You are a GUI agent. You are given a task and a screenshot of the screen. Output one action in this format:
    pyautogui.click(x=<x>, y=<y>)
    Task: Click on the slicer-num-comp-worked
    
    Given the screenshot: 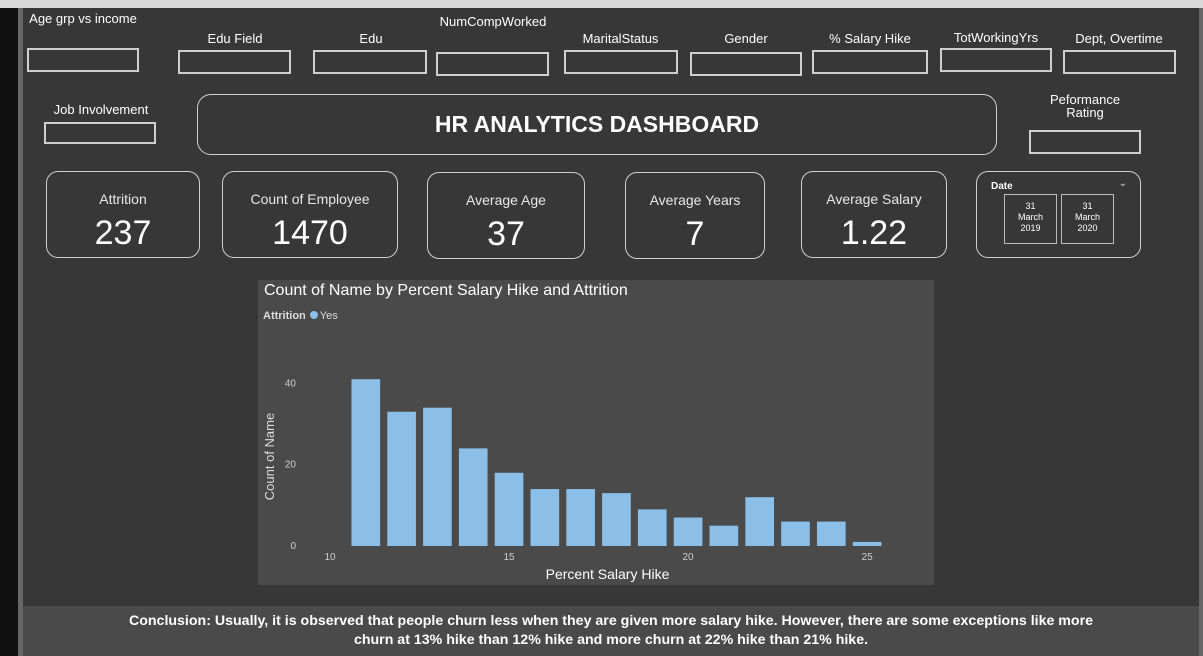 What is the action you would take?
    pyautogui.click(x=492, y=64)
    